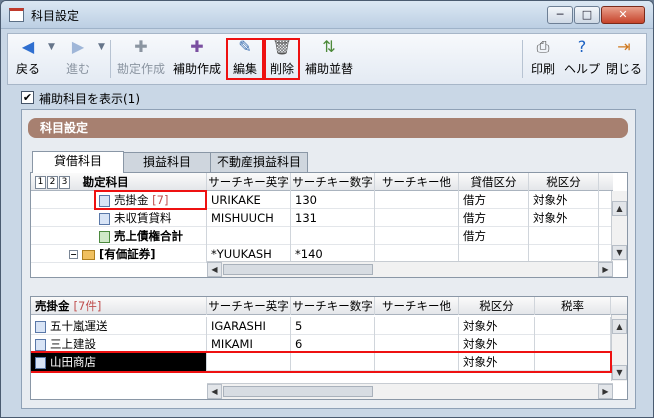 This screenshot has width=654, height=418. What do you see at coordinates (249, 200) in the screenshot?
I see `search-eng-cell: URIKAKE` at bounding box center [249, 200].